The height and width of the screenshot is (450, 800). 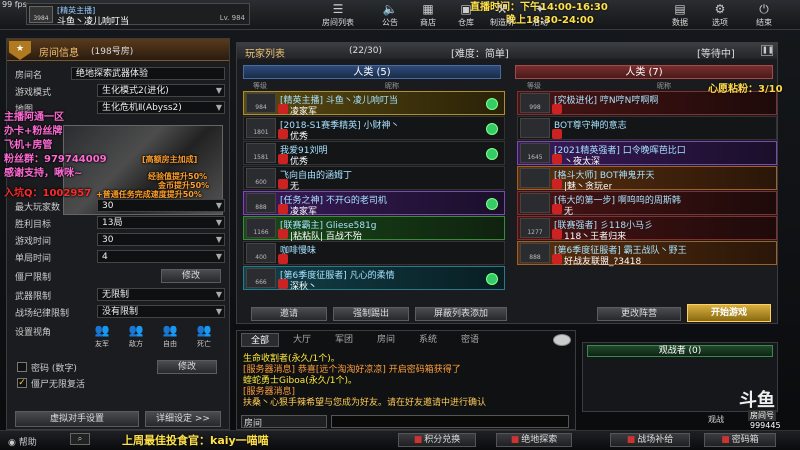 I want to click on red-team-title: 人类 (7), so click(x=644, y=72).